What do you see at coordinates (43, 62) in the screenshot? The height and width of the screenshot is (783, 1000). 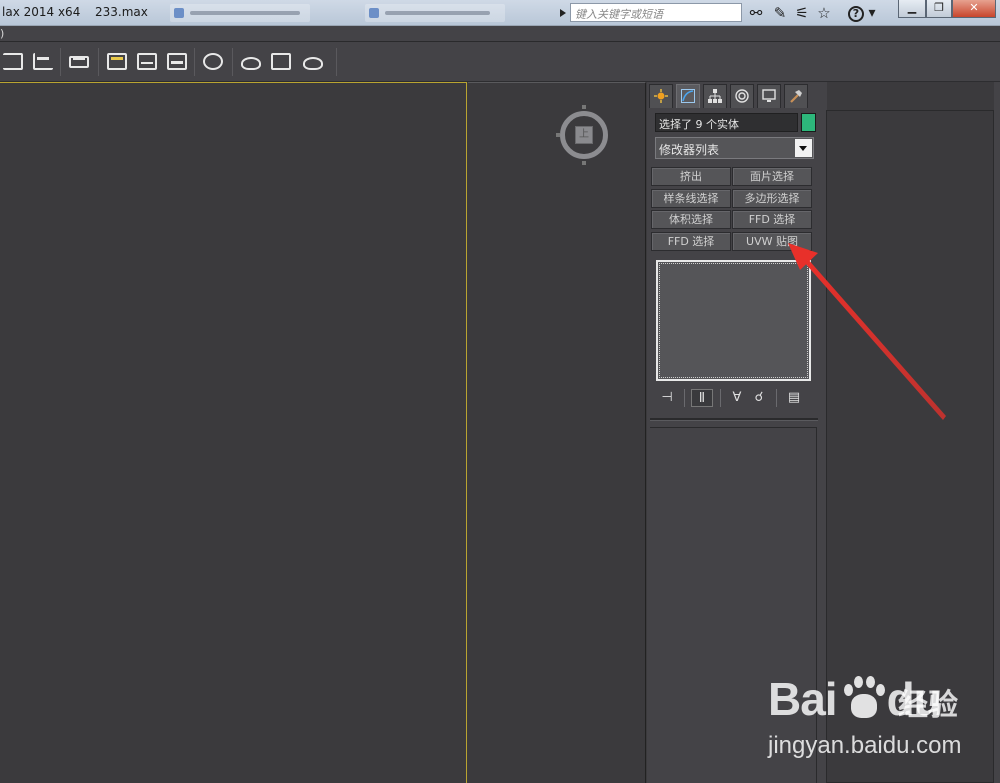 I see `align-icon` at bounding box center [43, 62].